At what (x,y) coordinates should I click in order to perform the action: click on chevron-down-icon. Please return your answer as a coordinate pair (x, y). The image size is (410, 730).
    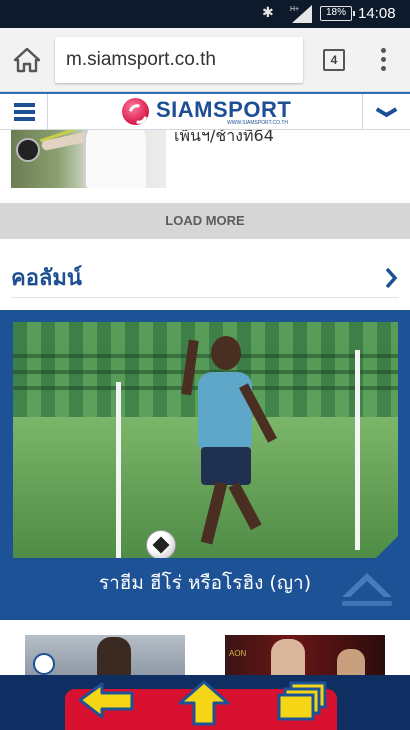
    Looking at the image, I should click on (386, 112).